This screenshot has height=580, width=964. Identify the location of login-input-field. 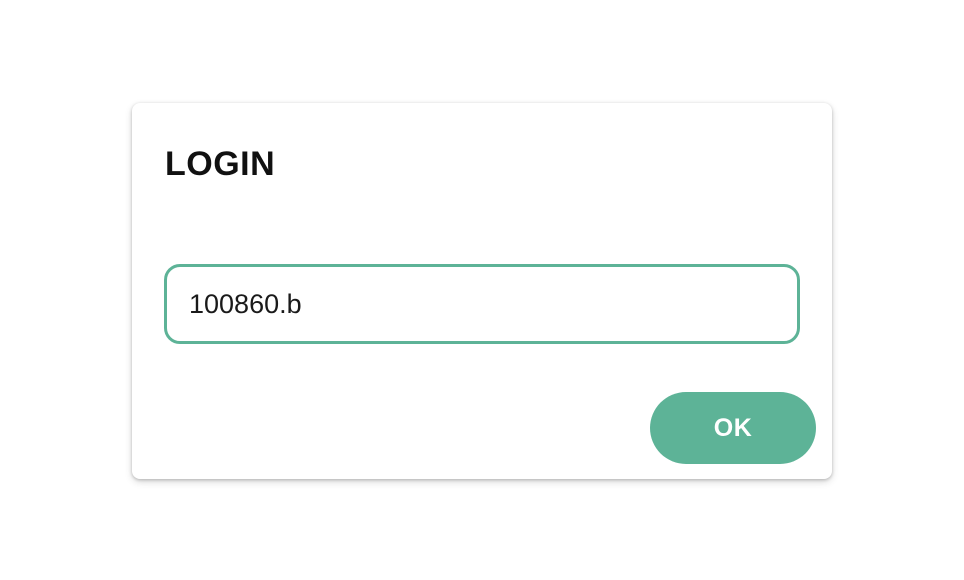
(482, 304).